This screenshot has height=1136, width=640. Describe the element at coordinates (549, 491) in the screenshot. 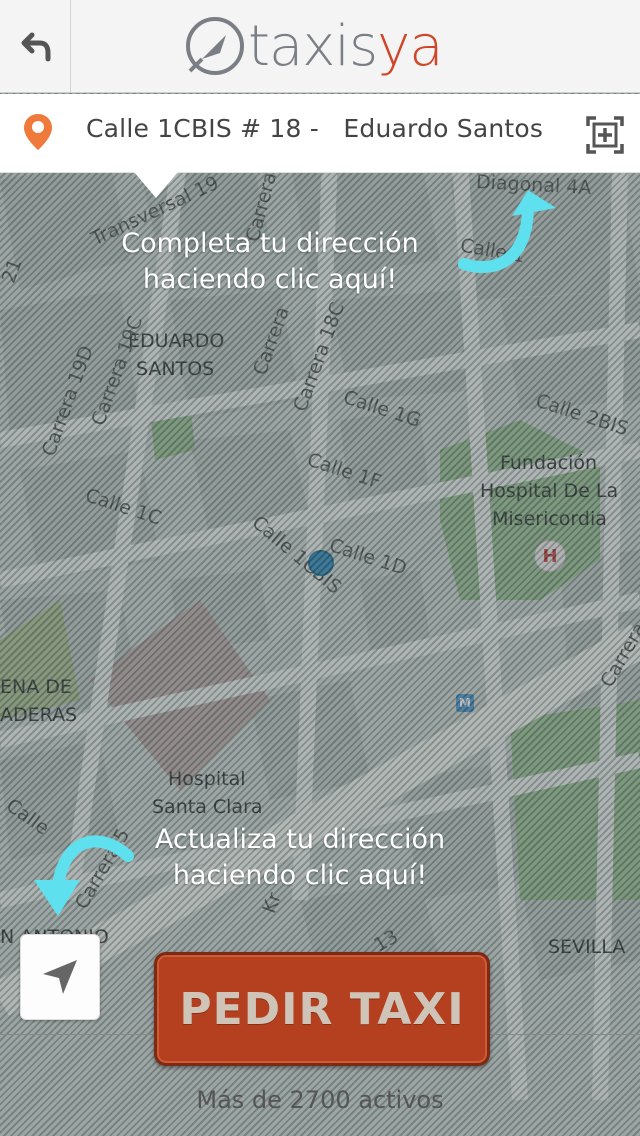

I see `map-label: Hospital De La` at that location.